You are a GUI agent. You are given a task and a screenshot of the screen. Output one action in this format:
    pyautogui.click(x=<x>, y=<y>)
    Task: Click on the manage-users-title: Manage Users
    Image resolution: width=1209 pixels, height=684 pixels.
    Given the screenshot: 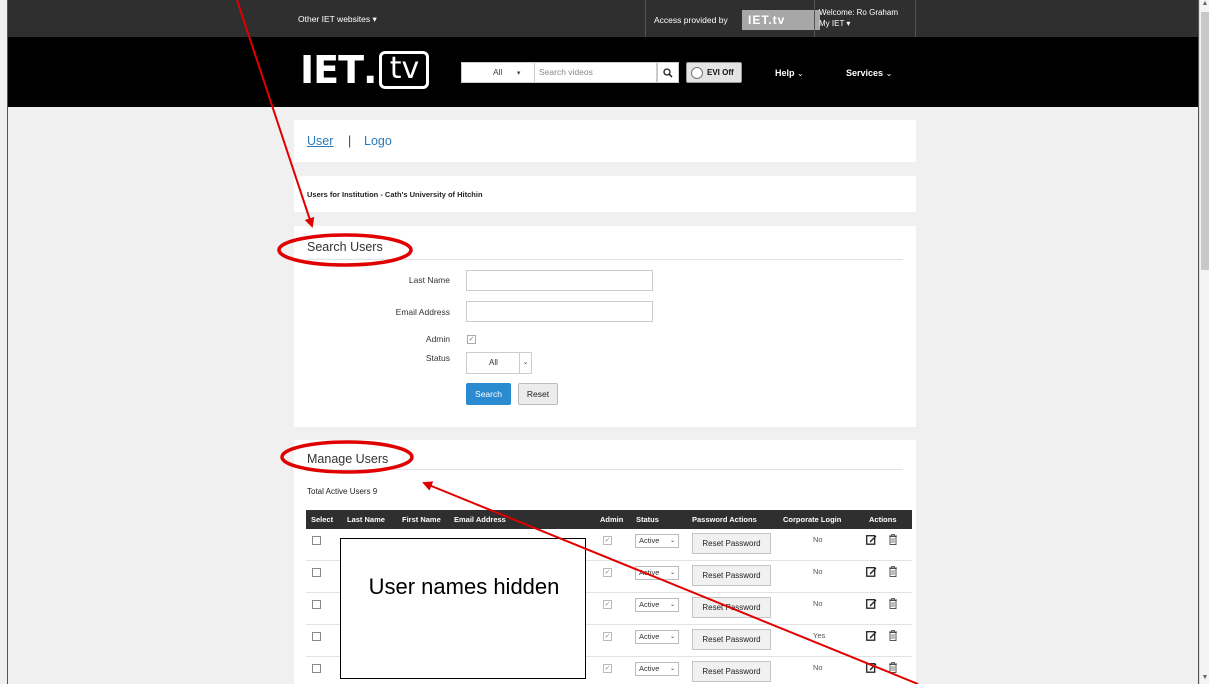 What is the action you would take?
    pyautogui.click(x=348, y=459)
    